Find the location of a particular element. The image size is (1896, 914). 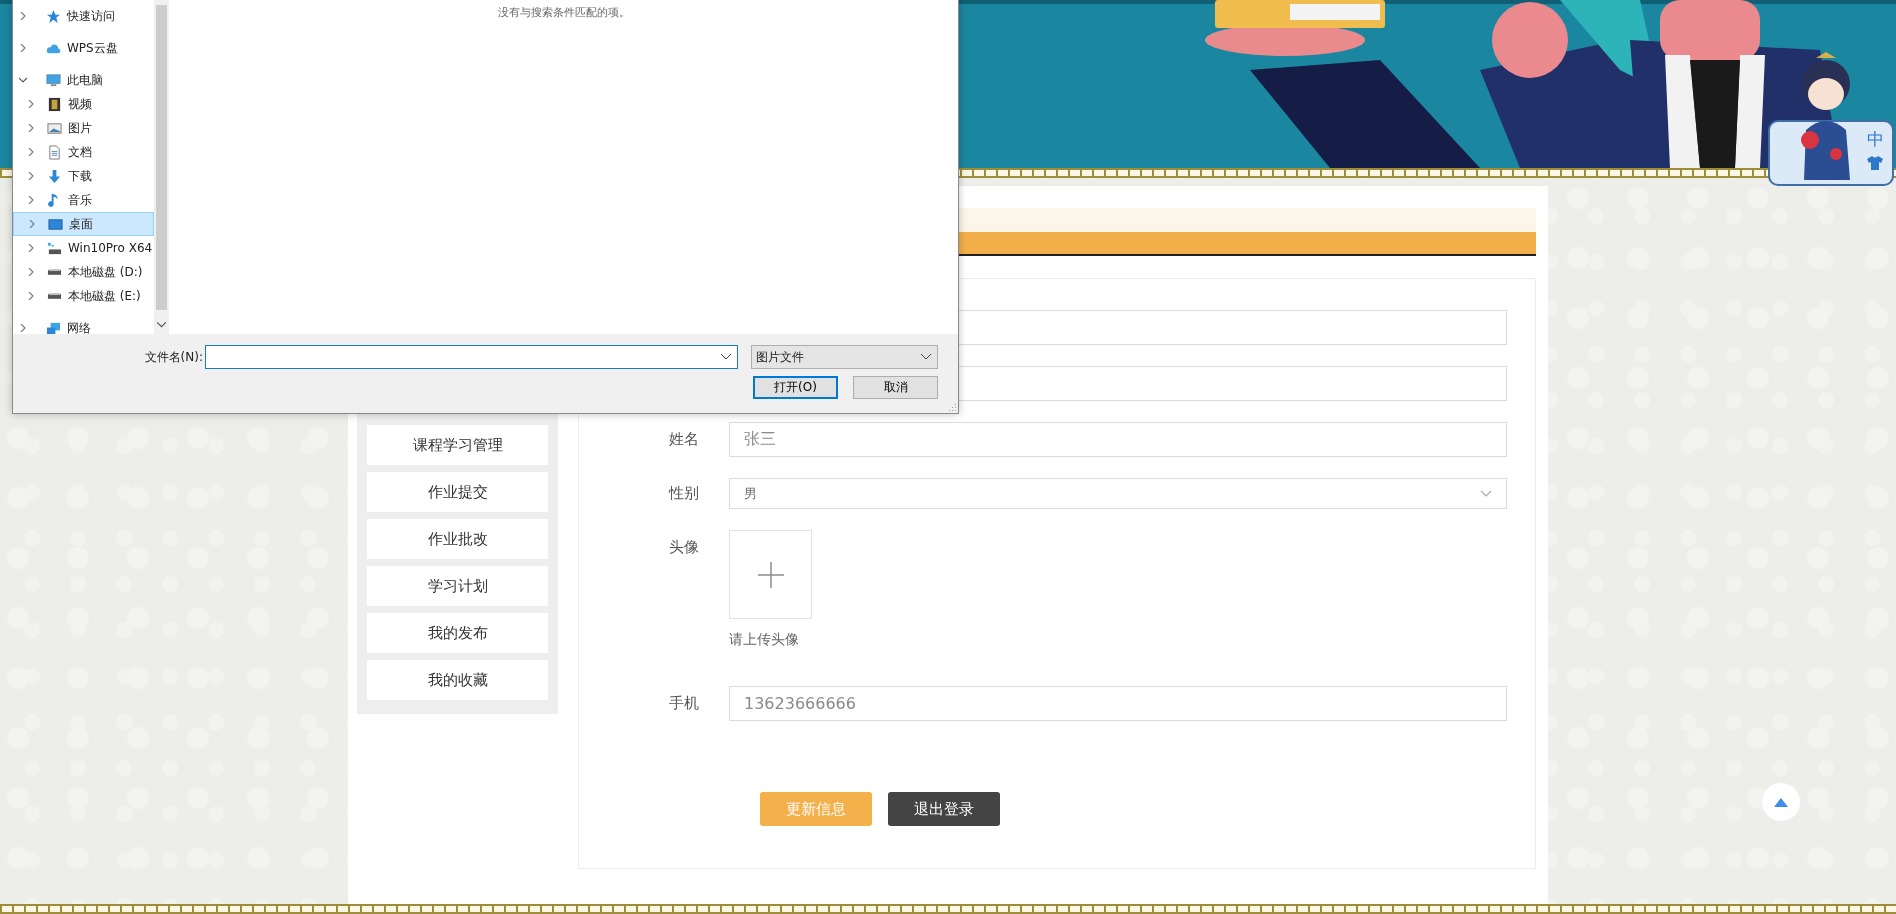

nav-item: 网络 is located at coordinates (83, 328).